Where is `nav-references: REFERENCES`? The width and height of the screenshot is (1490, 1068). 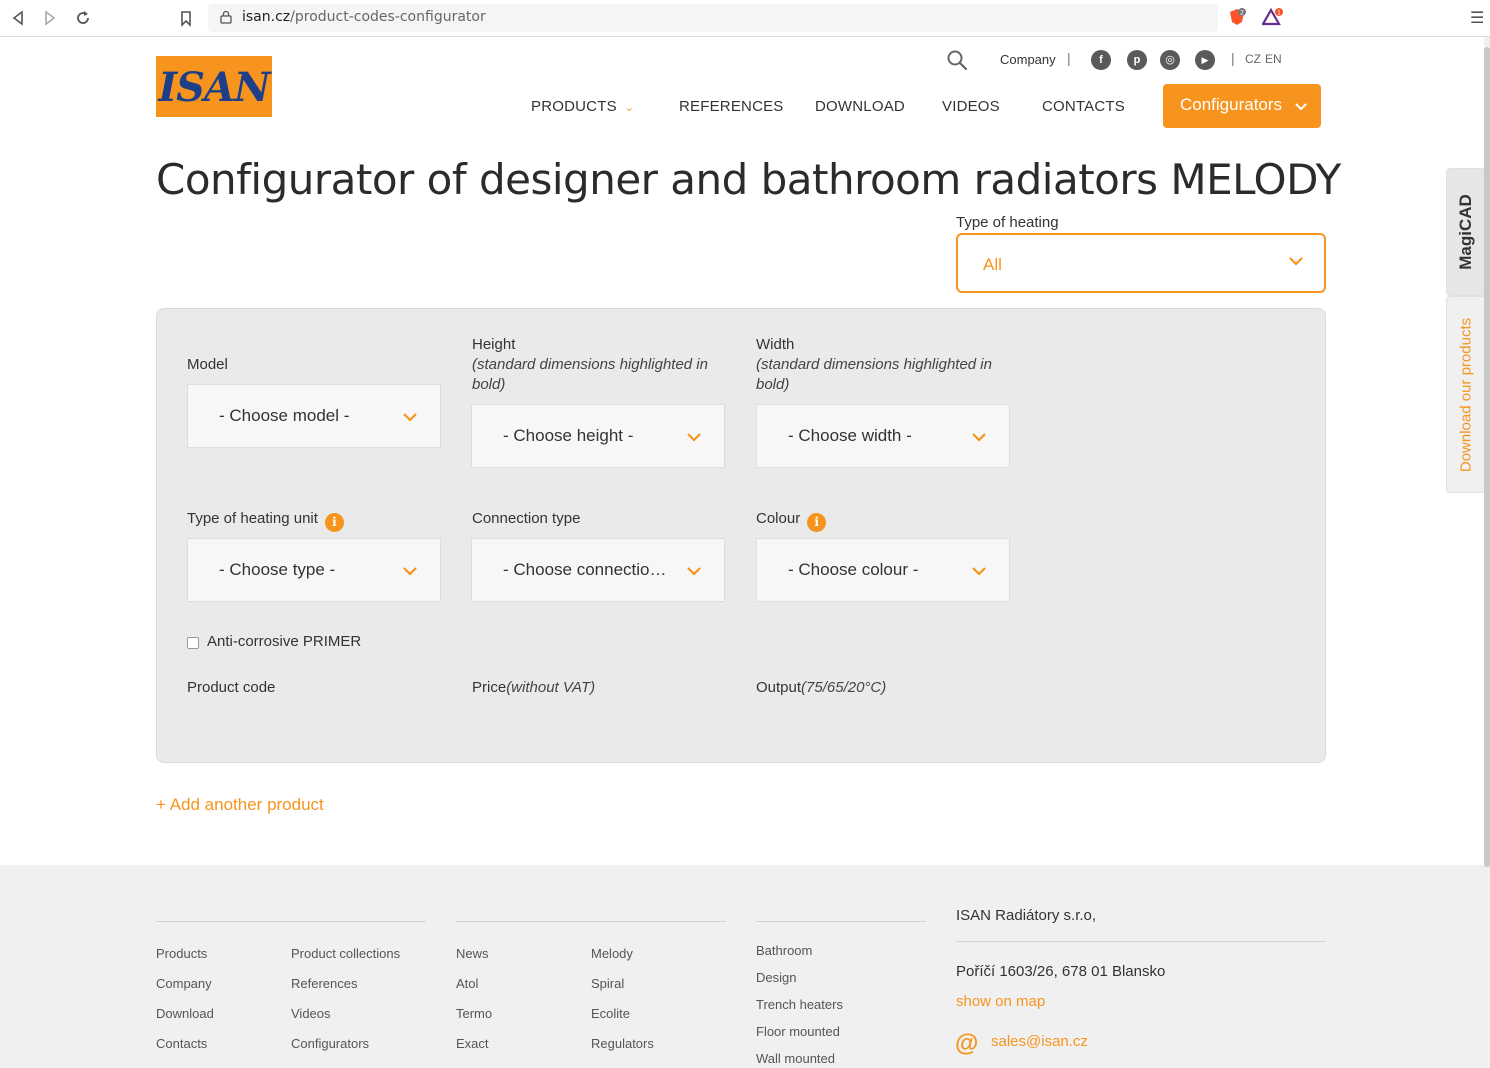
nav-references: REFERENCES is located at coordinates (731, 106).